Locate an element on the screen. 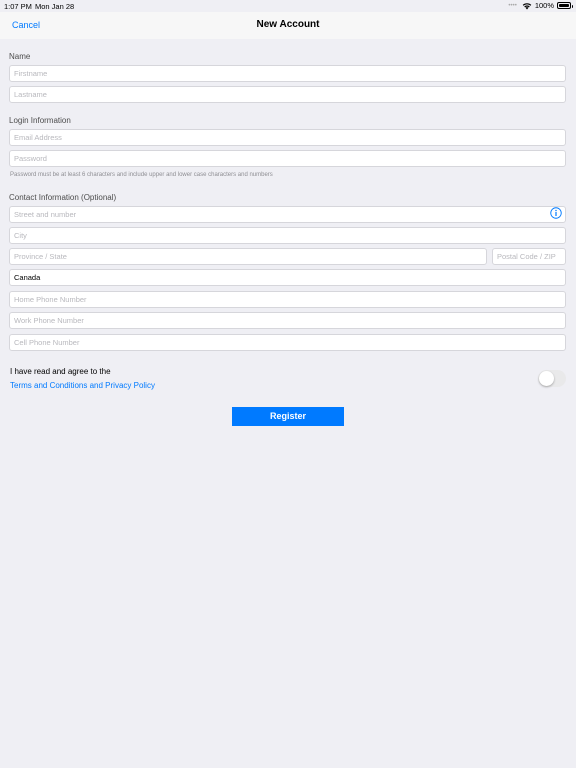 This screenshot has height=768, width=576. toggle-knob is located at coordinates (546, 378).